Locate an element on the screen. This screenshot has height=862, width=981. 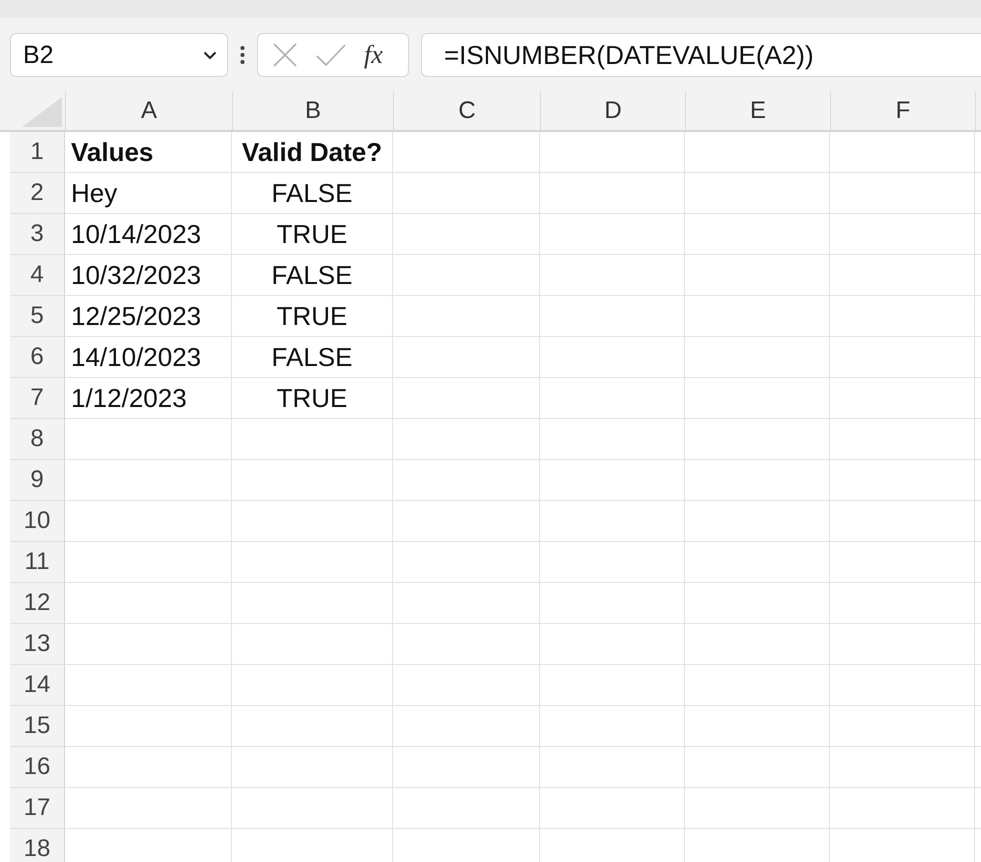
column-header: E is located at coordinates (757, 111).